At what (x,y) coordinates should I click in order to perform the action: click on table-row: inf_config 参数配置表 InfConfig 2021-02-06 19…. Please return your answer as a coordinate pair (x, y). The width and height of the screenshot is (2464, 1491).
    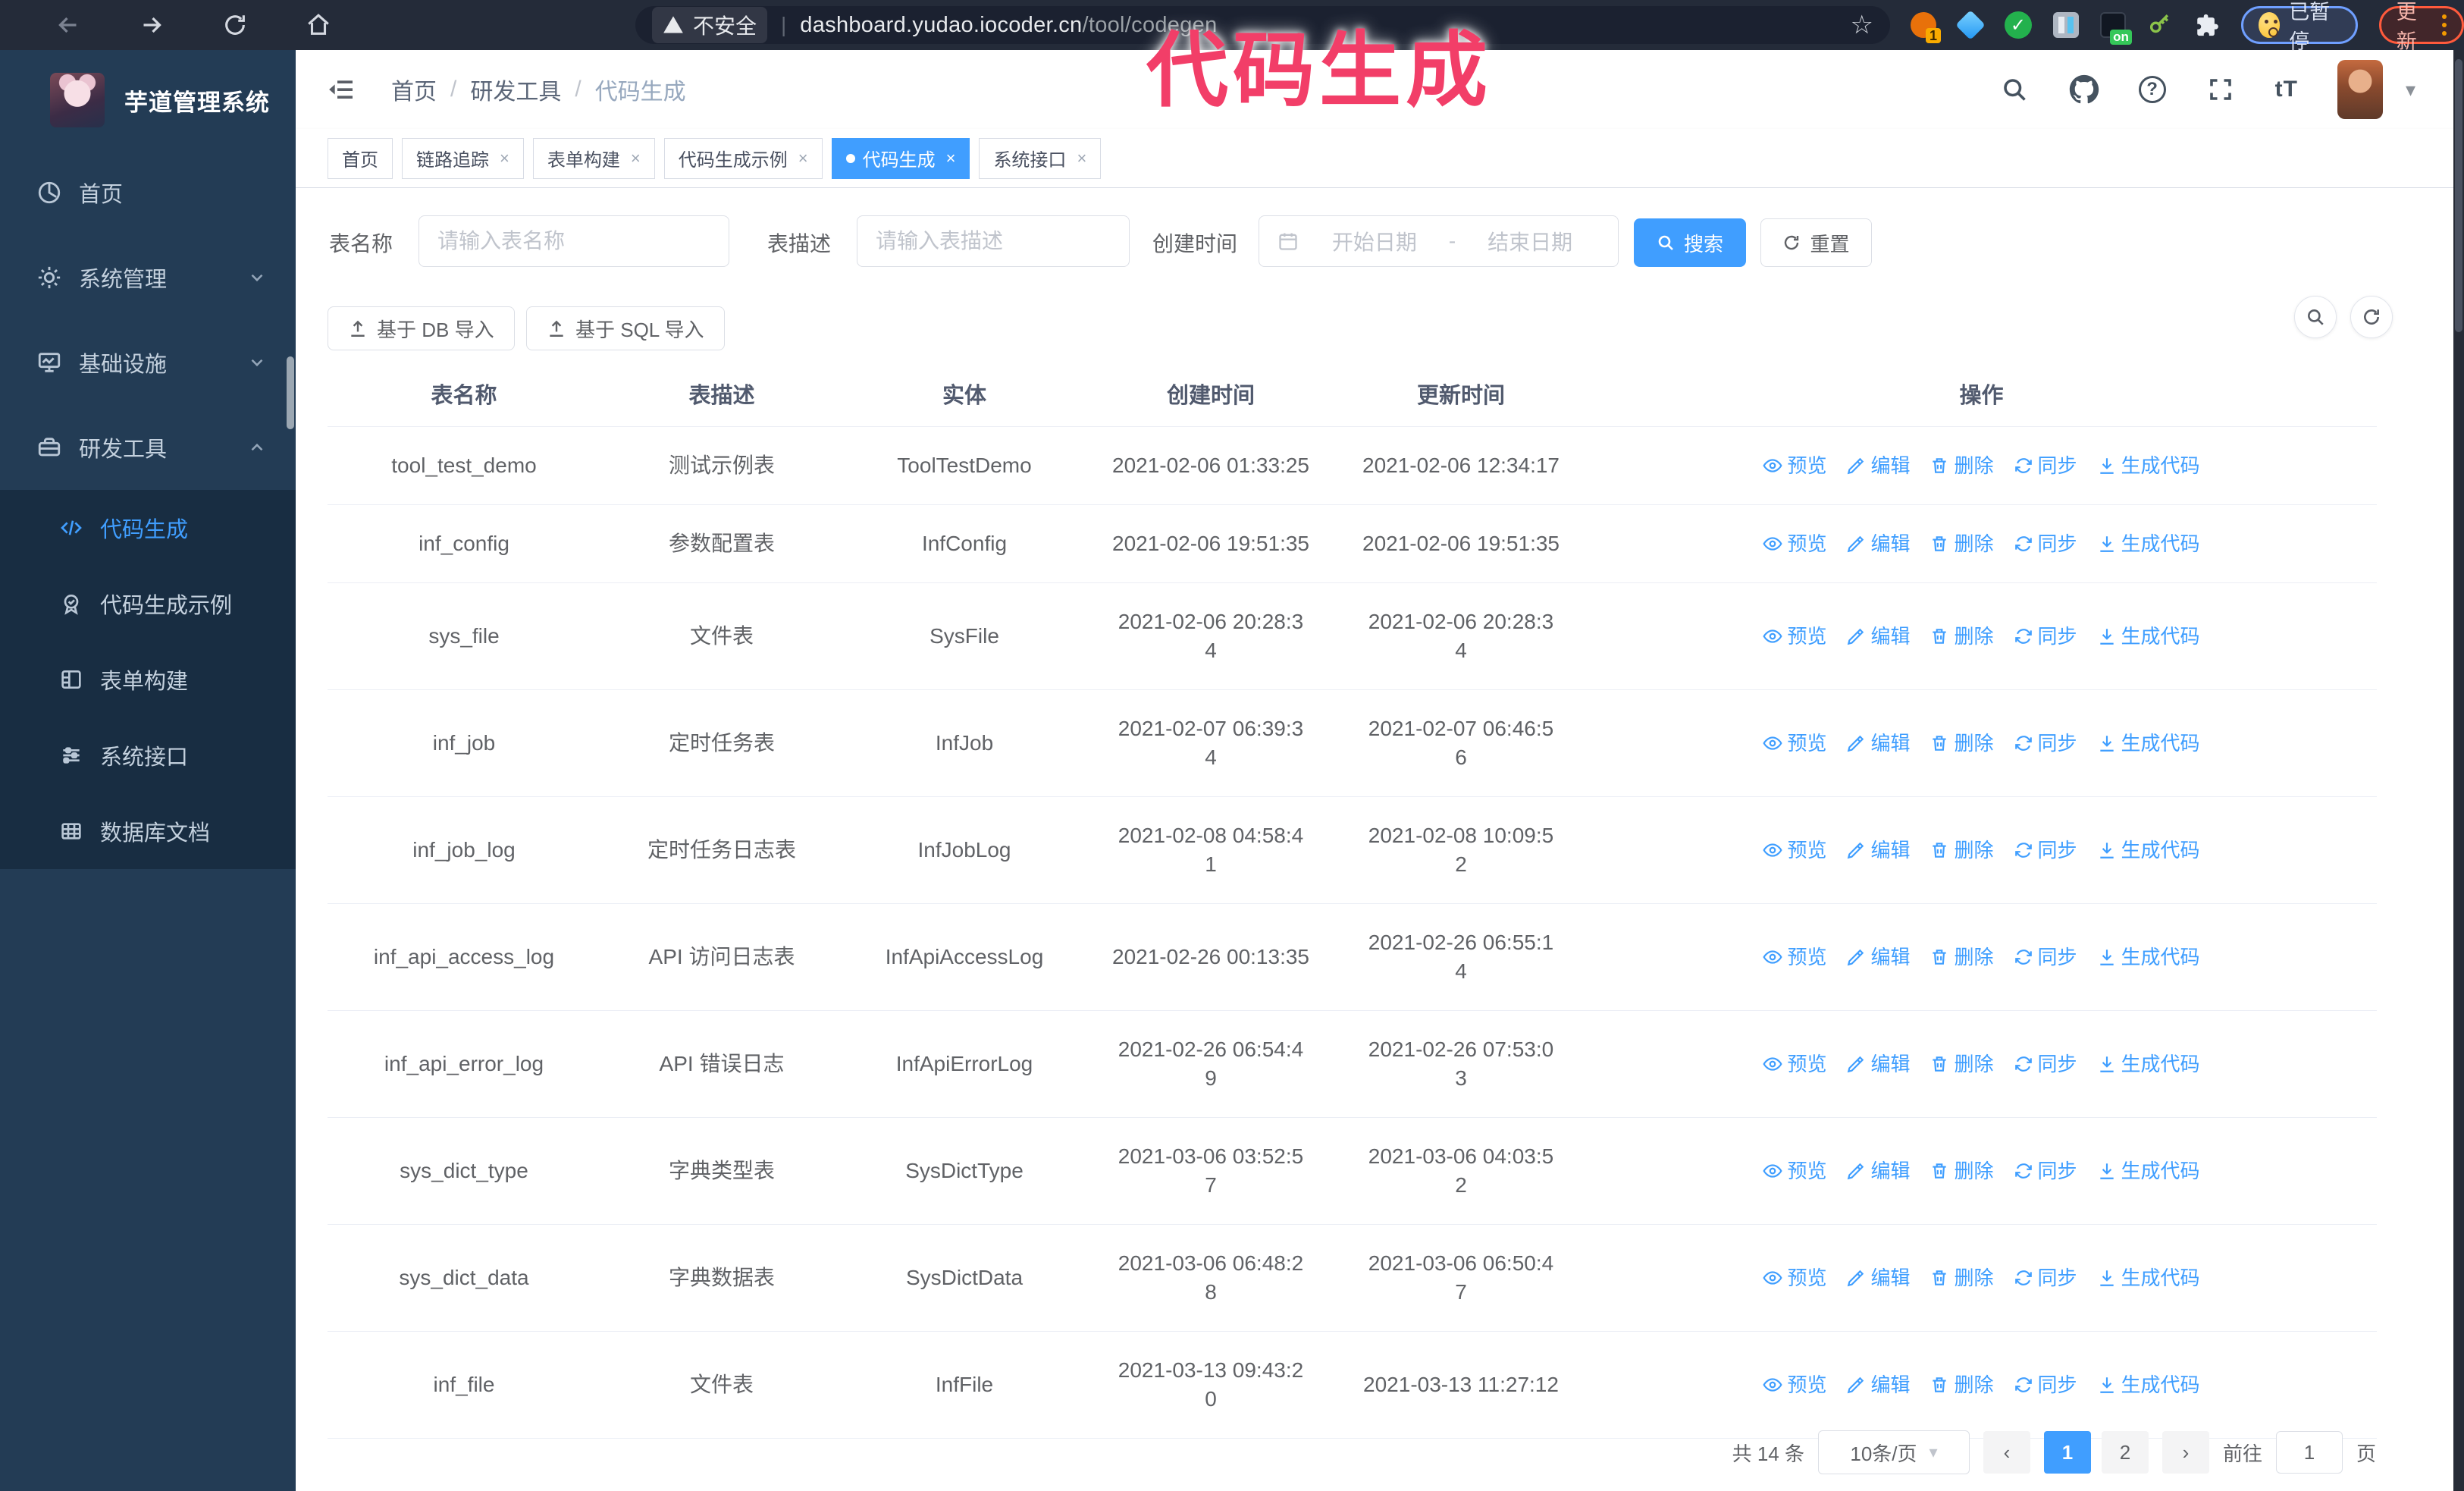
    Looking at the image, I should click on (1352, 543).